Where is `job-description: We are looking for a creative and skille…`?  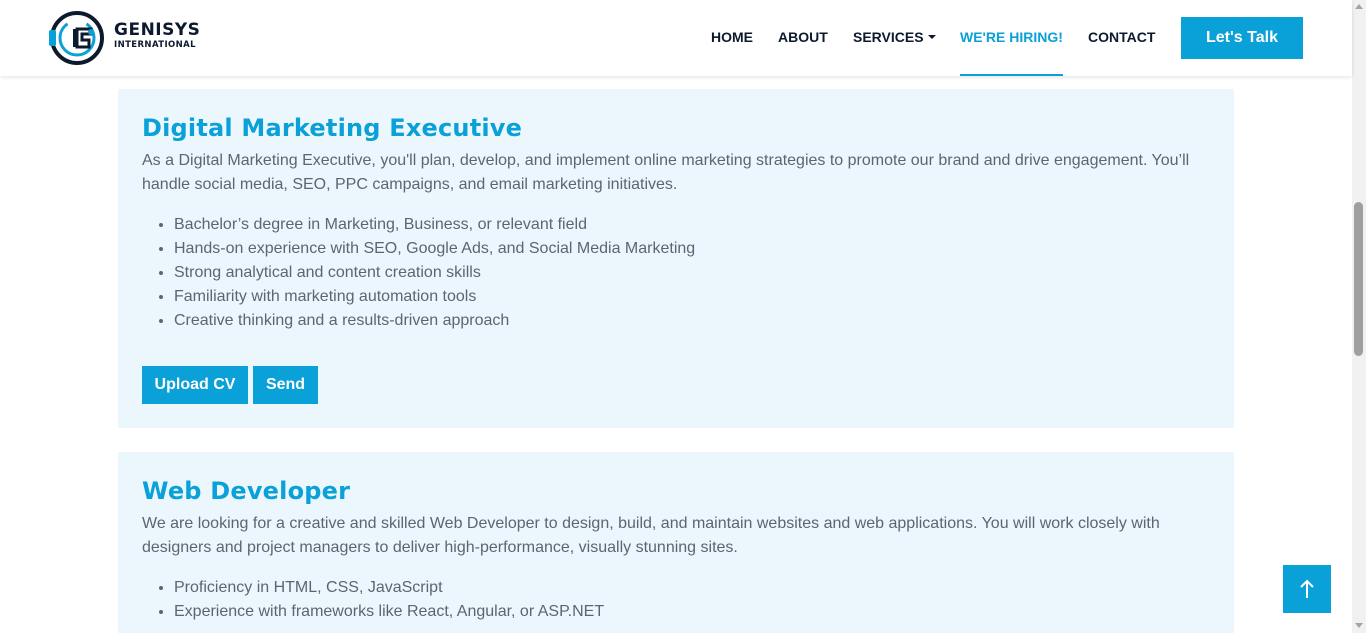
job-description: We are looking for a creative and skille… is located at coordinates (651, 535).